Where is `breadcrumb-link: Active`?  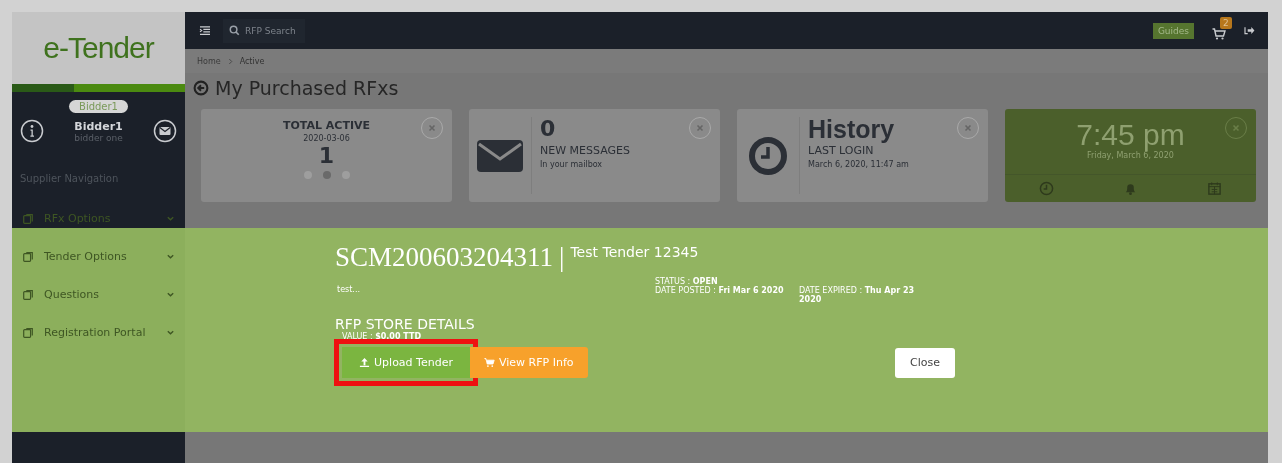 breadcrumb-link: Active is located at coordinates (252, 61).